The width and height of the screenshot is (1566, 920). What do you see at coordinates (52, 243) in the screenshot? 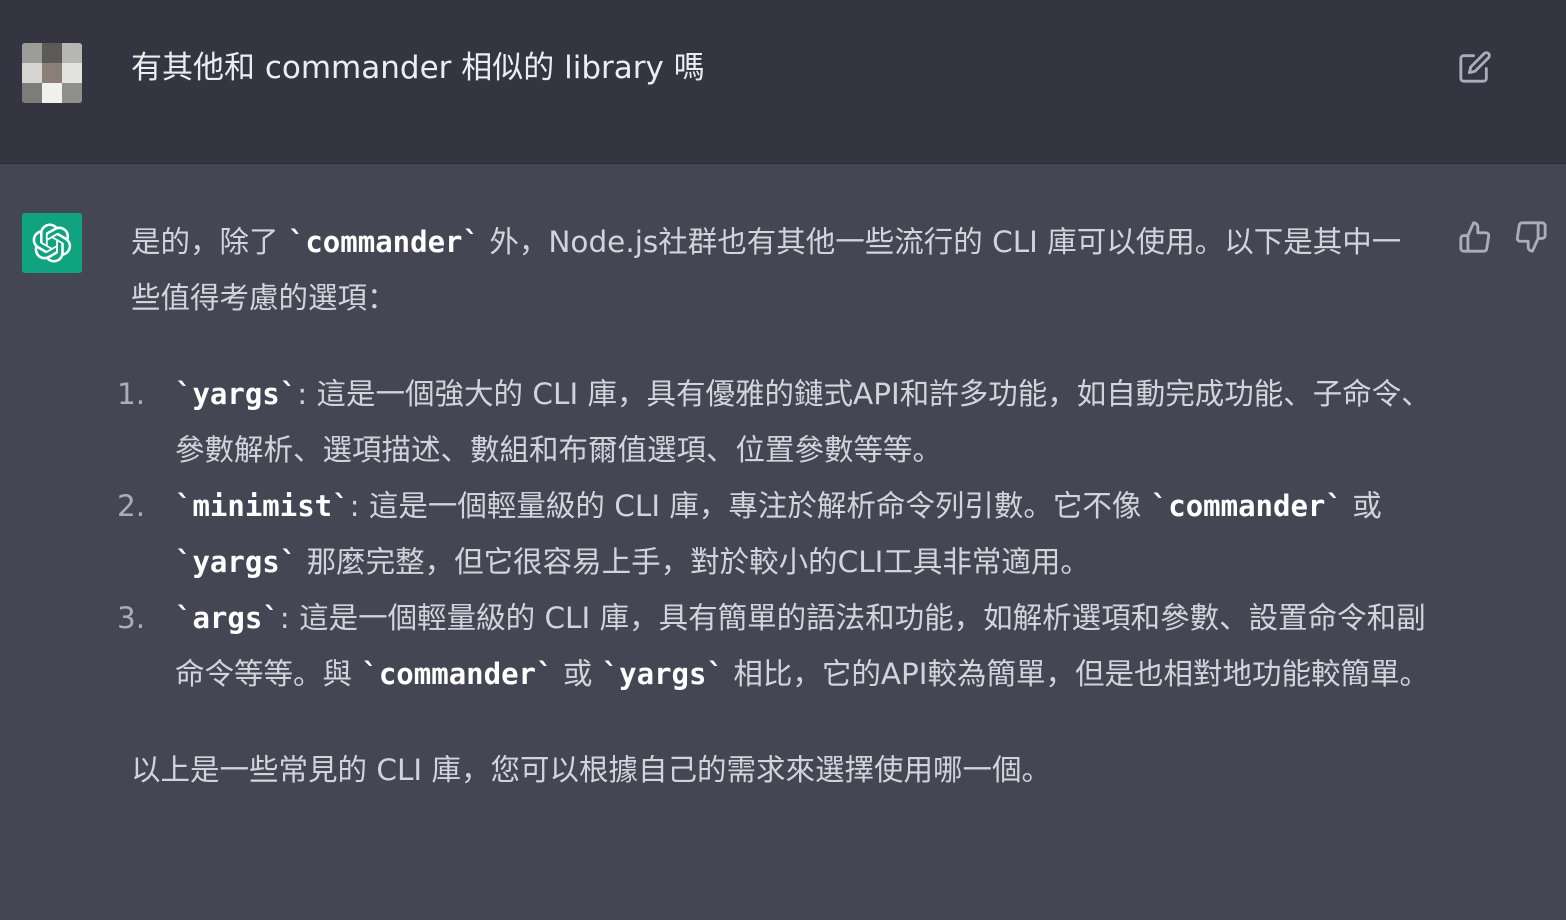
I see `openai-logo-icon` at bounding box center [52, 243].